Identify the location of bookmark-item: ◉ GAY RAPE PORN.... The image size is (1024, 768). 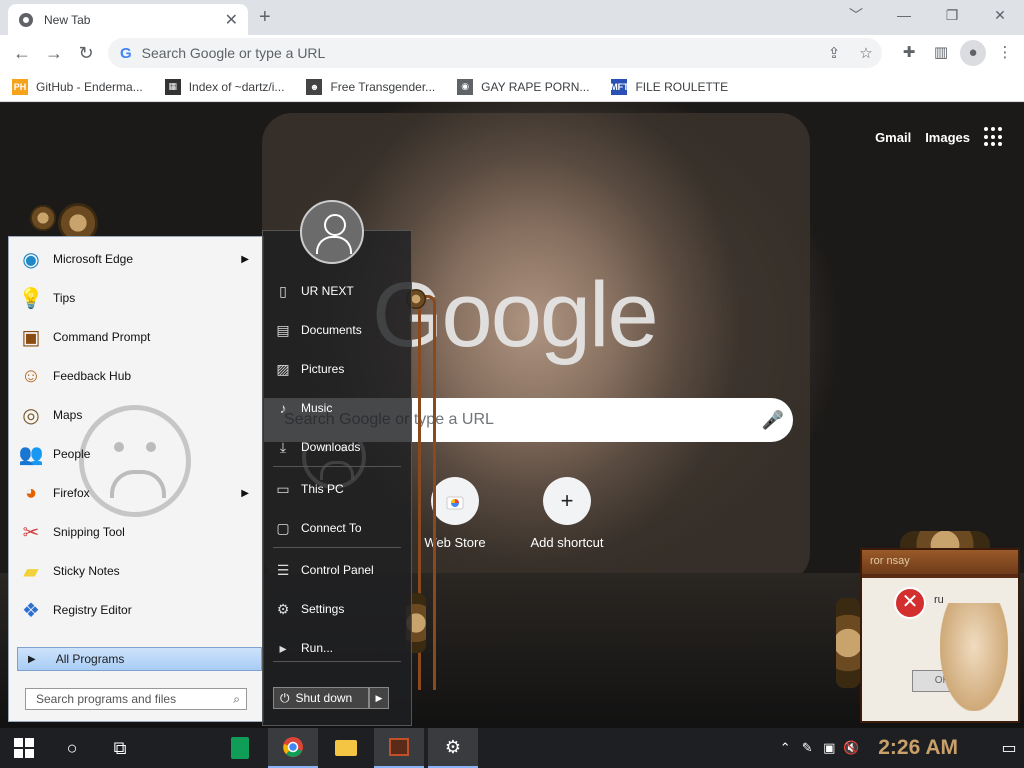
(523, 86).